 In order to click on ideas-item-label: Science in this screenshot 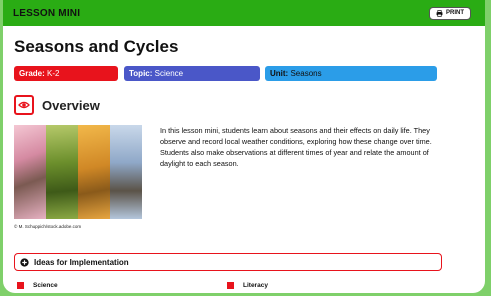, I will do `click(45, 285)`.